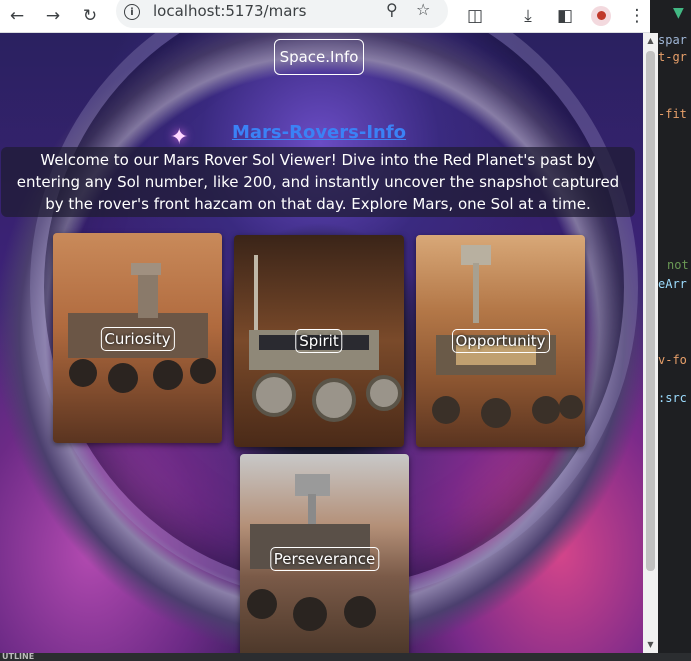  I want to click on address-bar: i localhost:5173/mars ⚲ ☆, so click(282, 14).